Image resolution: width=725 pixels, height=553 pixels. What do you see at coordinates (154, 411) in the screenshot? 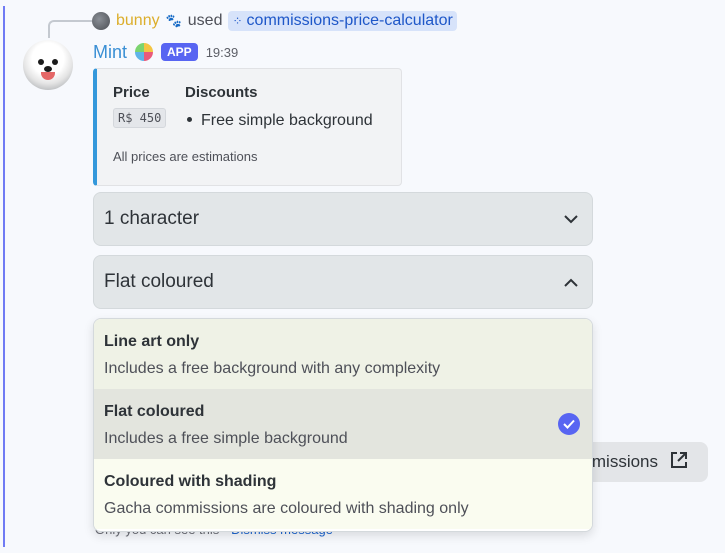
I see `option-label: Flat coloured` at bounding box center [154, 411].